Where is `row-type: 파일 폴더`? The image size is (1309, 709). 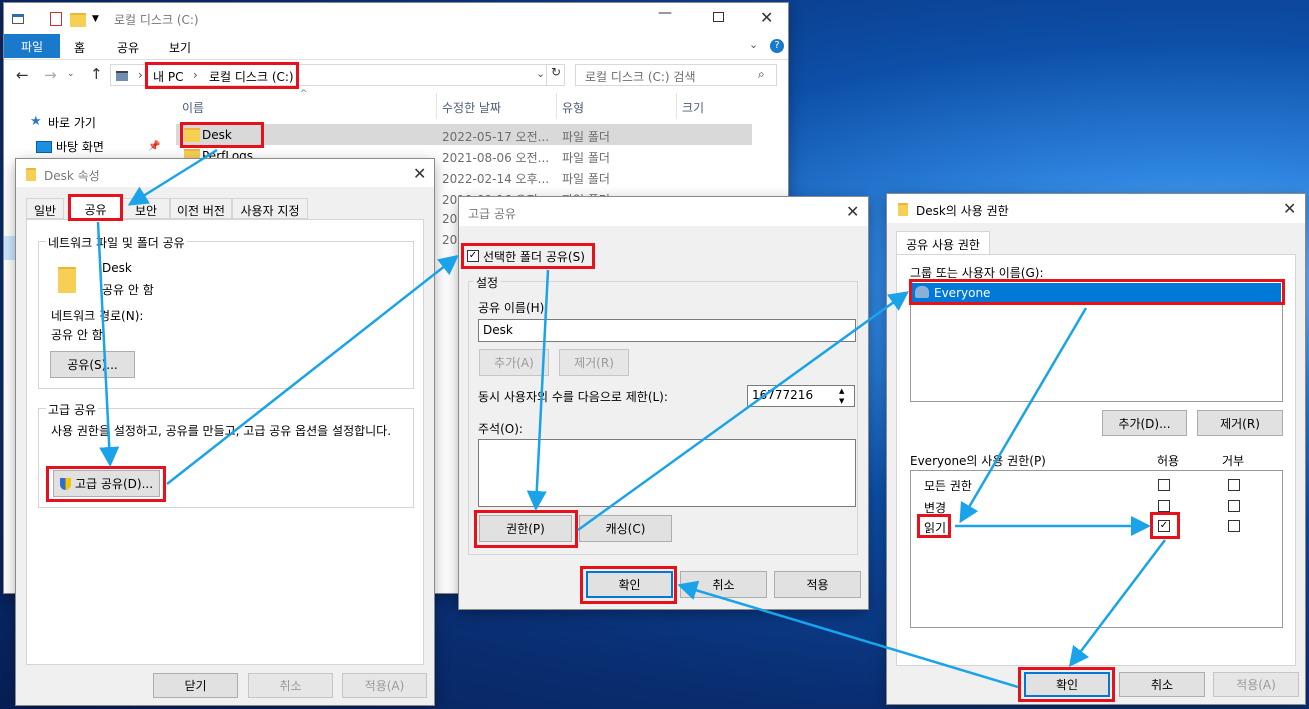 row-type: 파일 폴더 is located at coordinates (586, 179).